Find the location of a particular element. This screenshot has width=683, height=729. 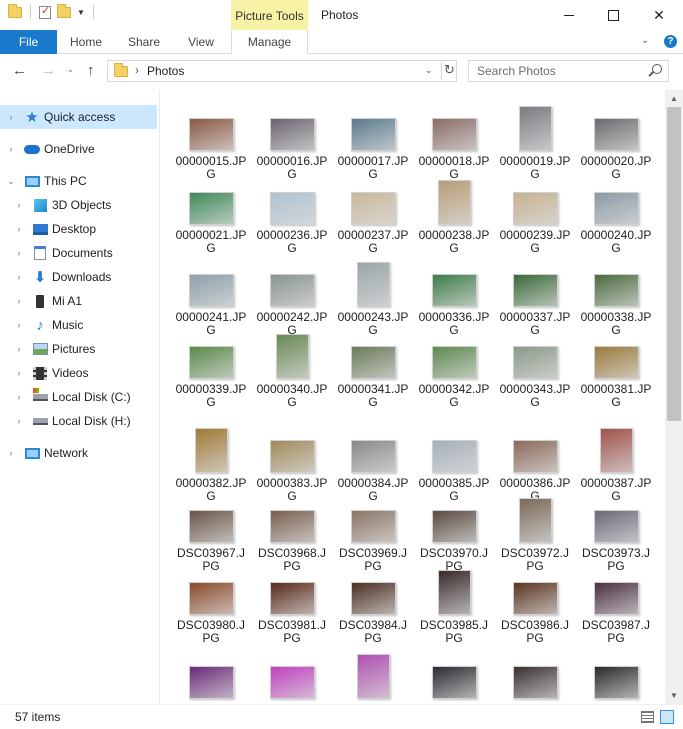

sidebar-item-desktop: › Desktop is located at coordinates (78, 229).